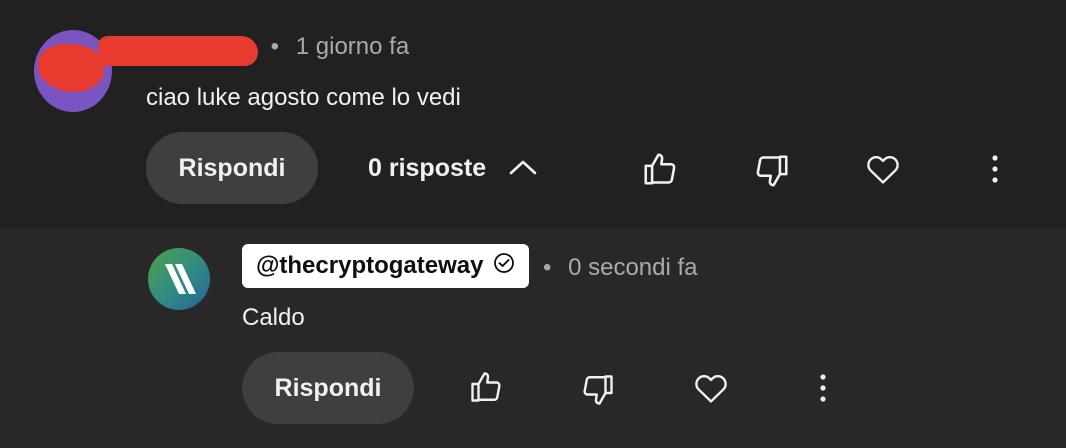 The image size is (1066, 448). I want to click on author-name, so click(205, 48).